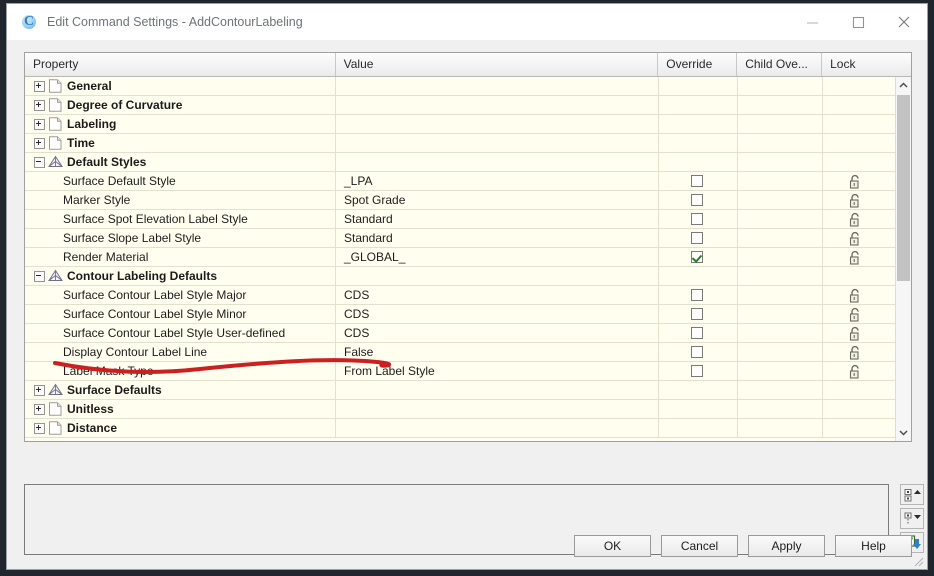  What do you see at coordinates (180, 200) in the screenshot?
I see `cell-property: Marker Style` at bounding box center [180, 200].